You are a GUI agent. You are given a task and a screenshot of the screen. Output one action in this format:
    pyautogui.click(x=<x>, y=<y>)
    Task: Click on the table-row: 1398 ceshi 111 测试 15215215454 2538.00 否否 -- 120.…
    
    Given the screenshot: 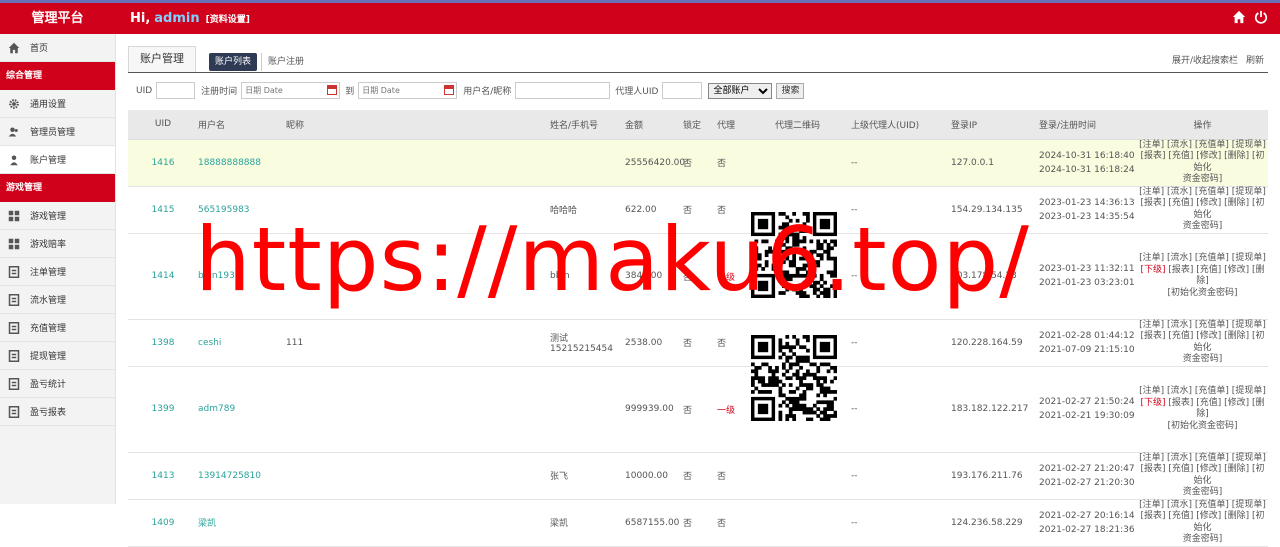 What is the action you would take?
    pyautogui.click(x=698, y=343)
    